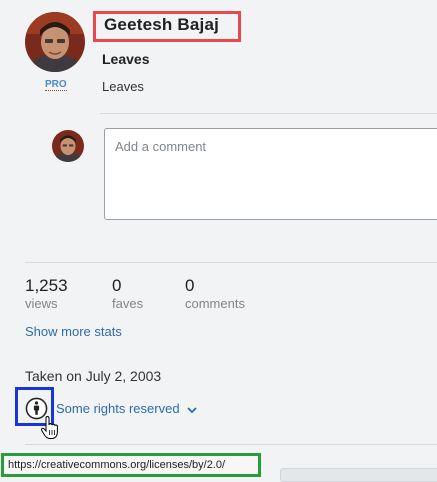 The image size is (437, 482). What do you see at coordinates (55, 42) in the screenshot?
I see `author-avatar` at bounding box center [55, 42].